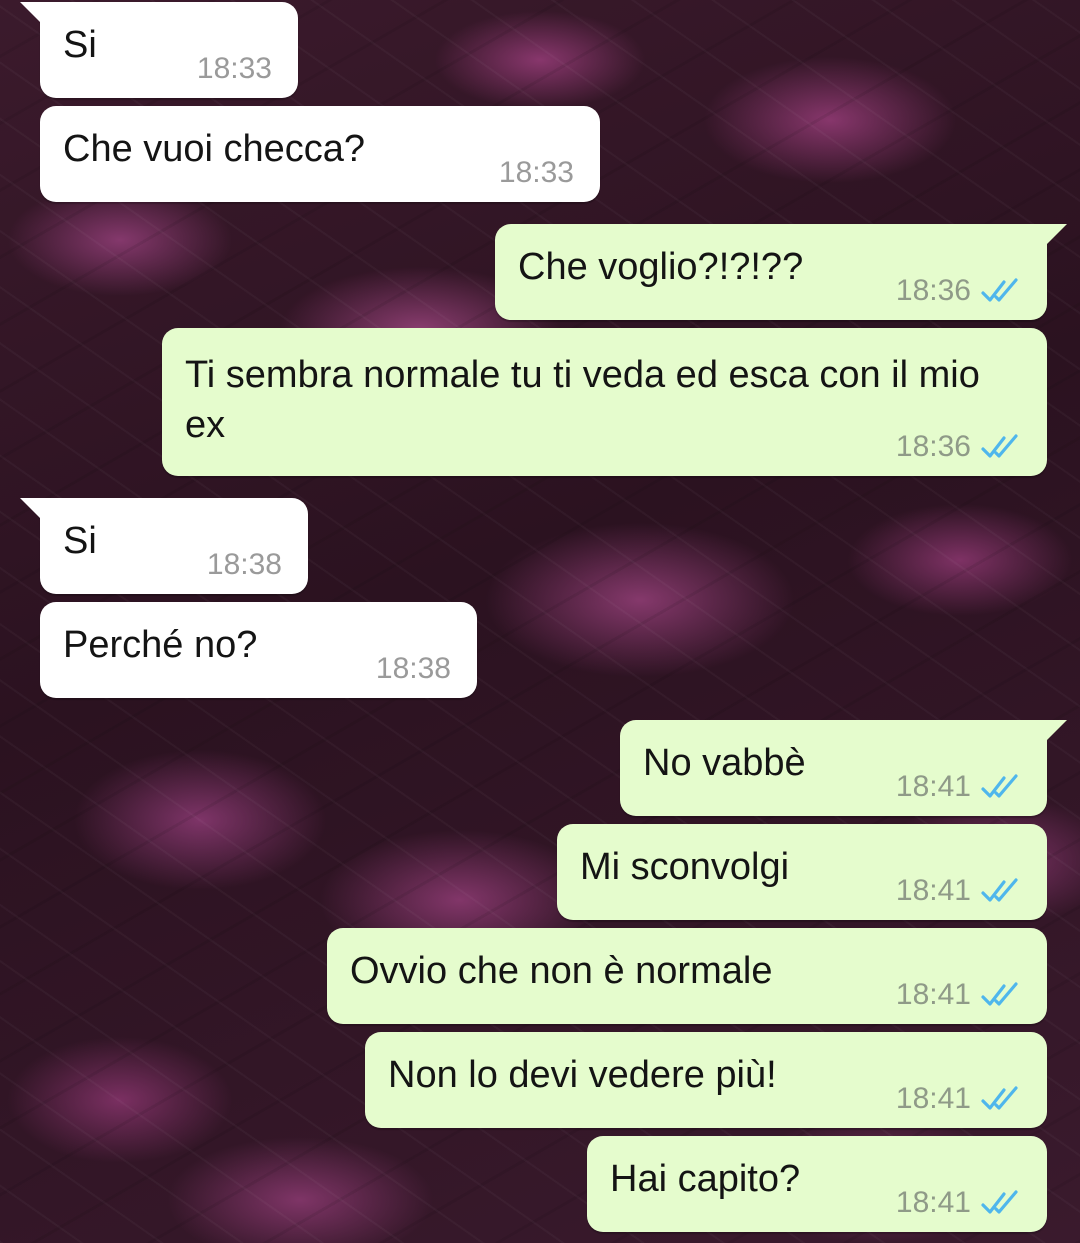 The width and height of the screenshot is (1080, 1243). I want to click on message-outgoing: Ovvio che non è normale 18:41, so click(687, 976).